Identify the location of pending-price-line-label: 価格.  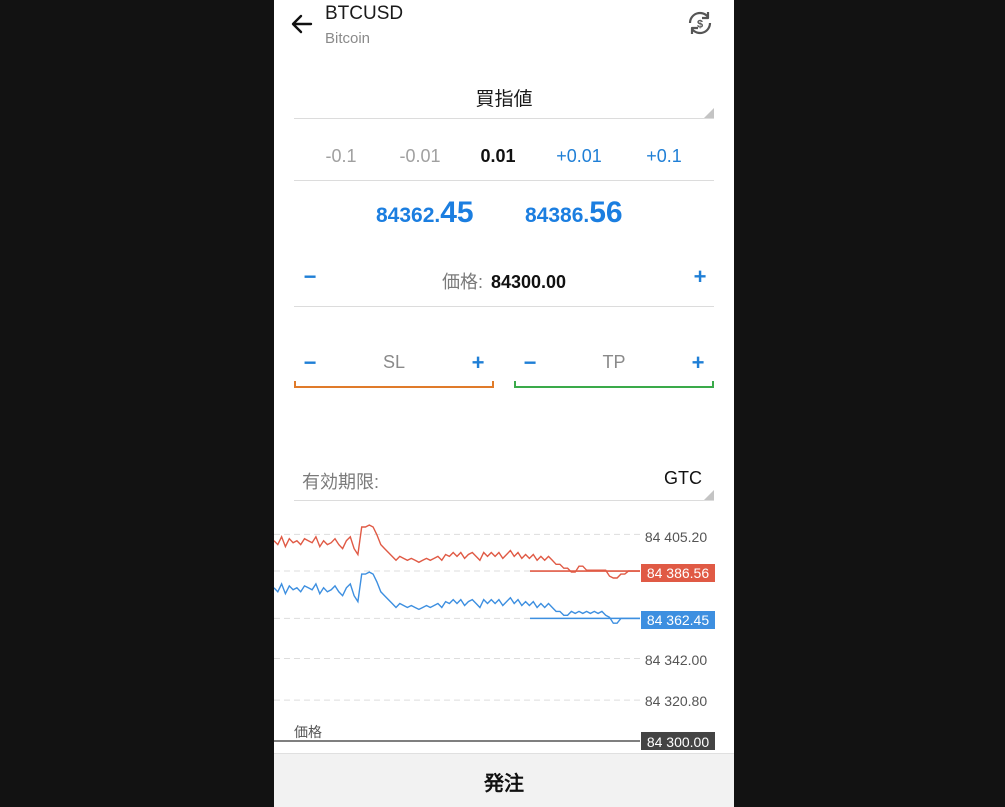
(308, 732).